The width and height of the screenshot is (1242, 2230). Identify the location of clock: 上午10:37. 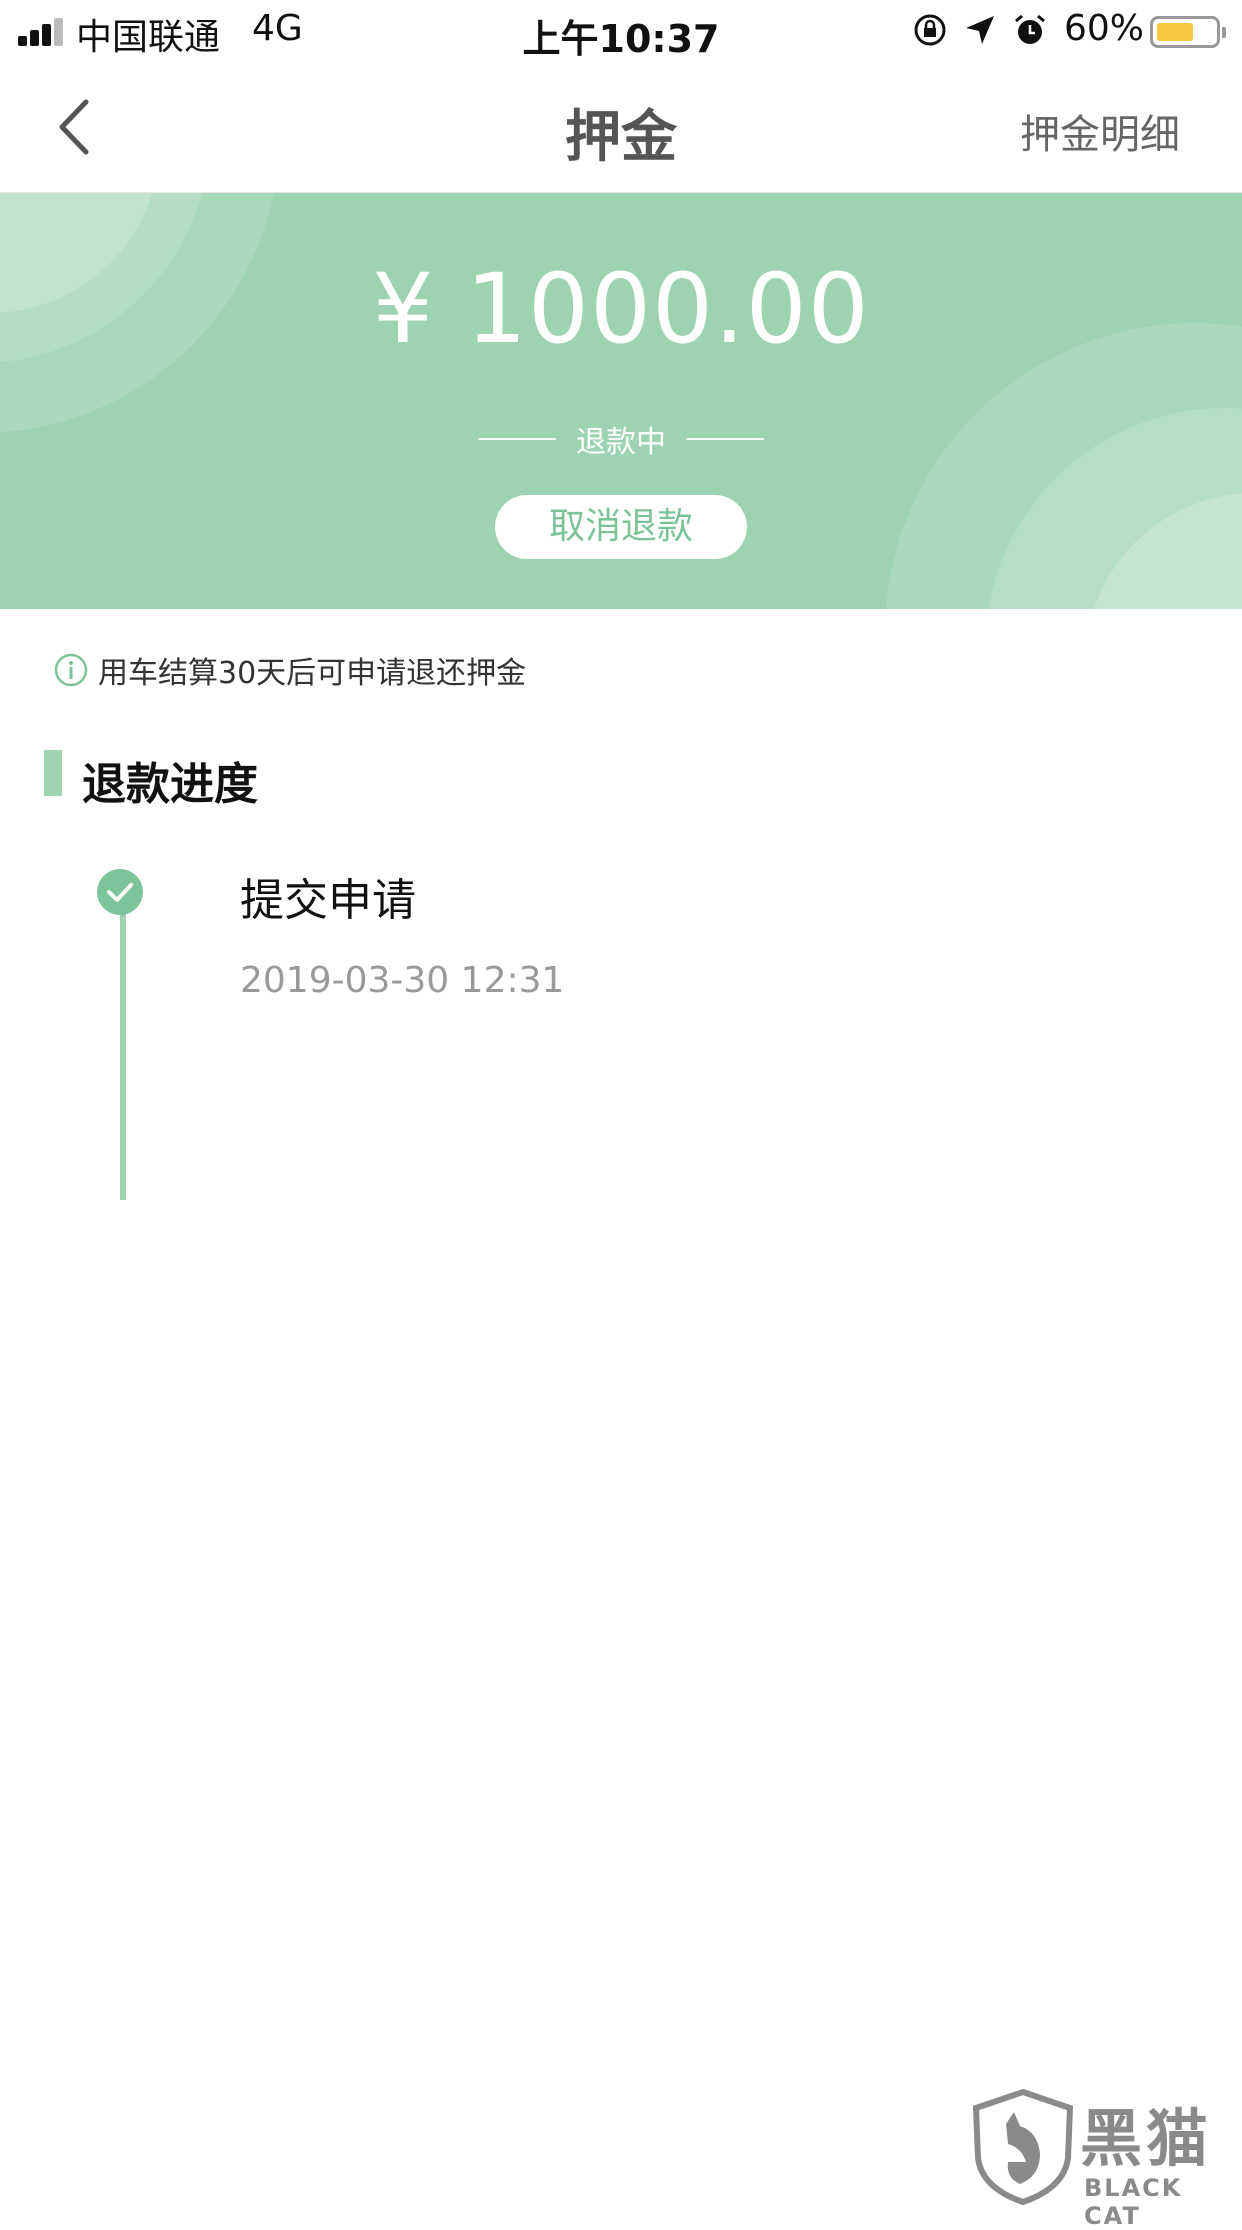
(621, 39).